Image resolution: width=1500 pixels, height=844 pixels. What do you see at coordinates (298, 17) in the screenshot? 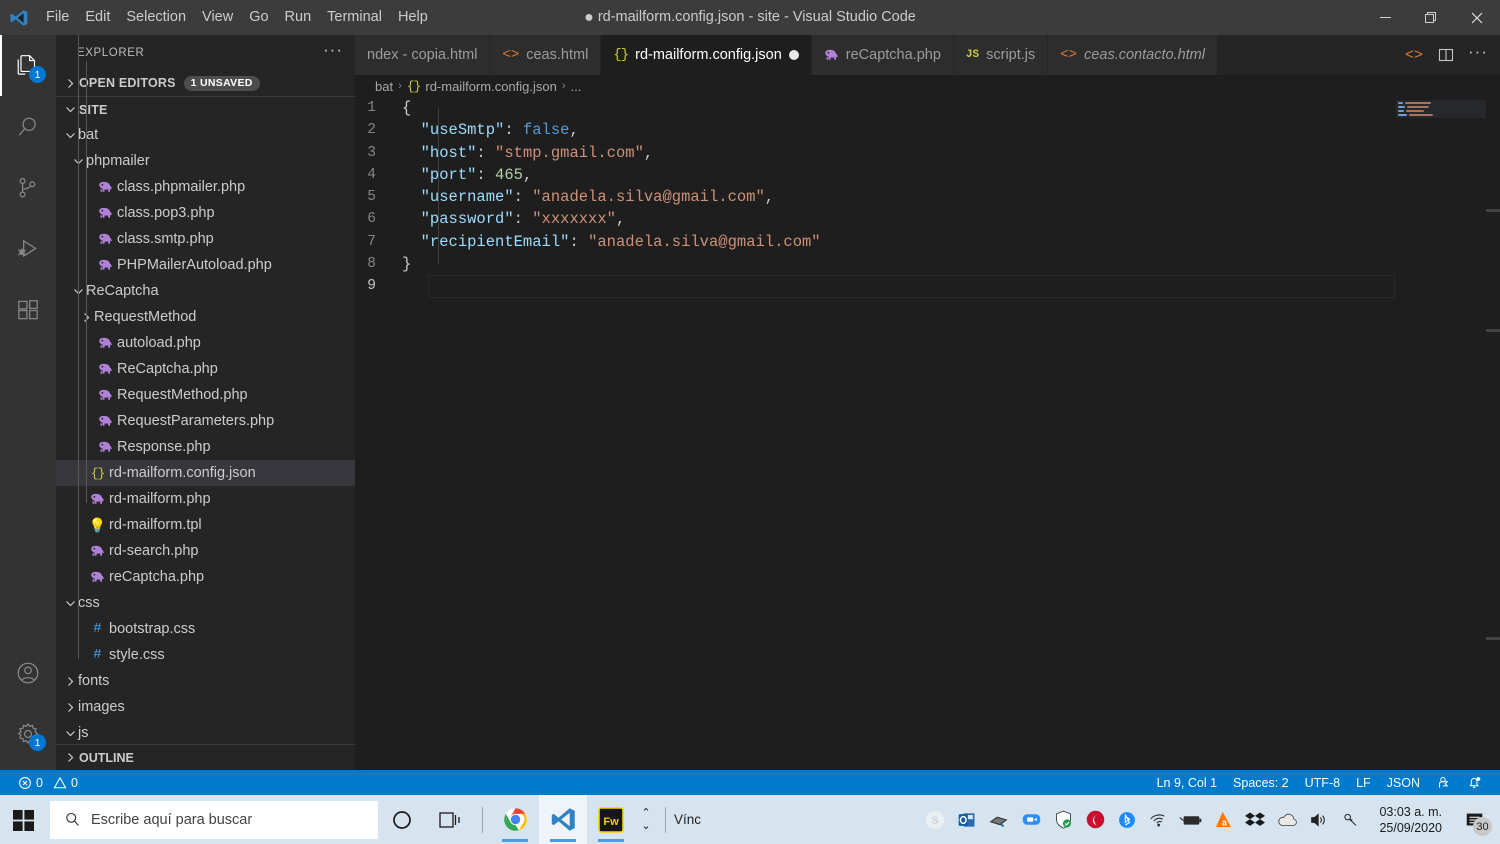
I see `menu-run: Run` at bounding box center [298, 17].